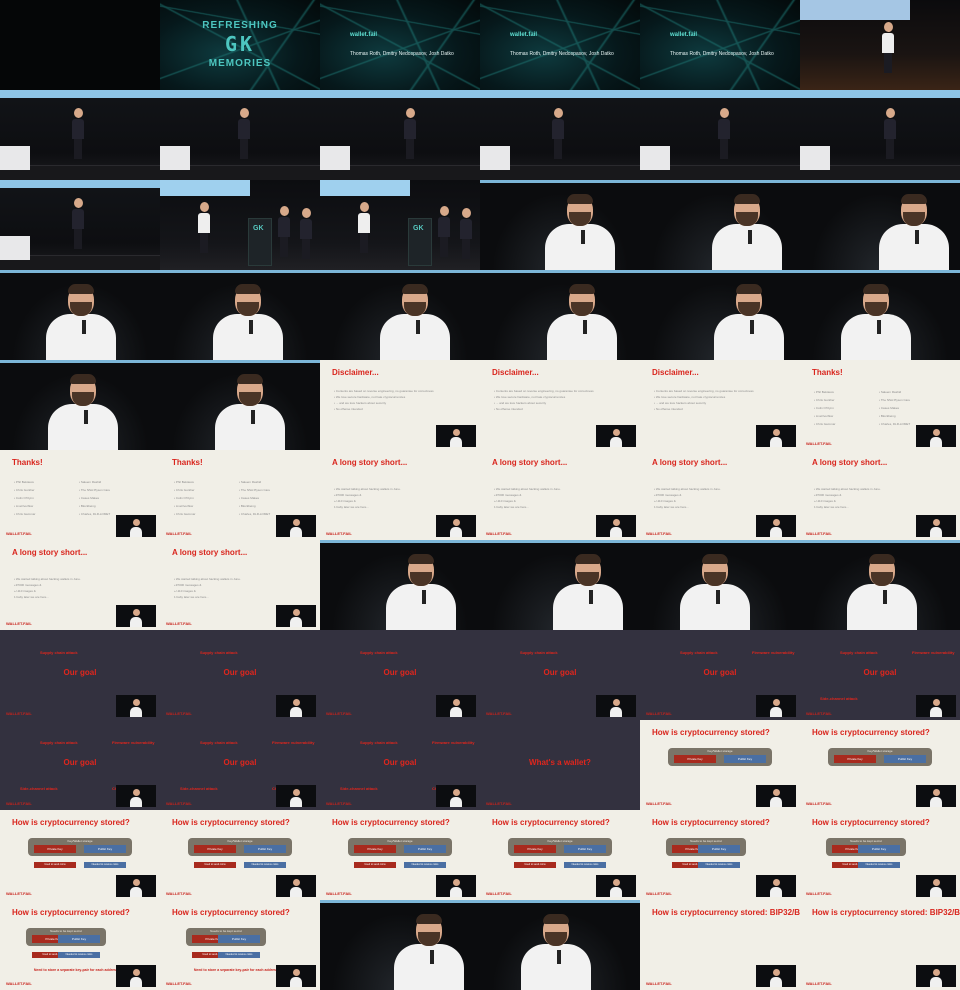 The height and width of the screenshot is (990, 960). What do you see at coordinates (240, 25) in the screenshot?
I see `logo-line-1: REFRESHING` at bounding box center [240, 25].